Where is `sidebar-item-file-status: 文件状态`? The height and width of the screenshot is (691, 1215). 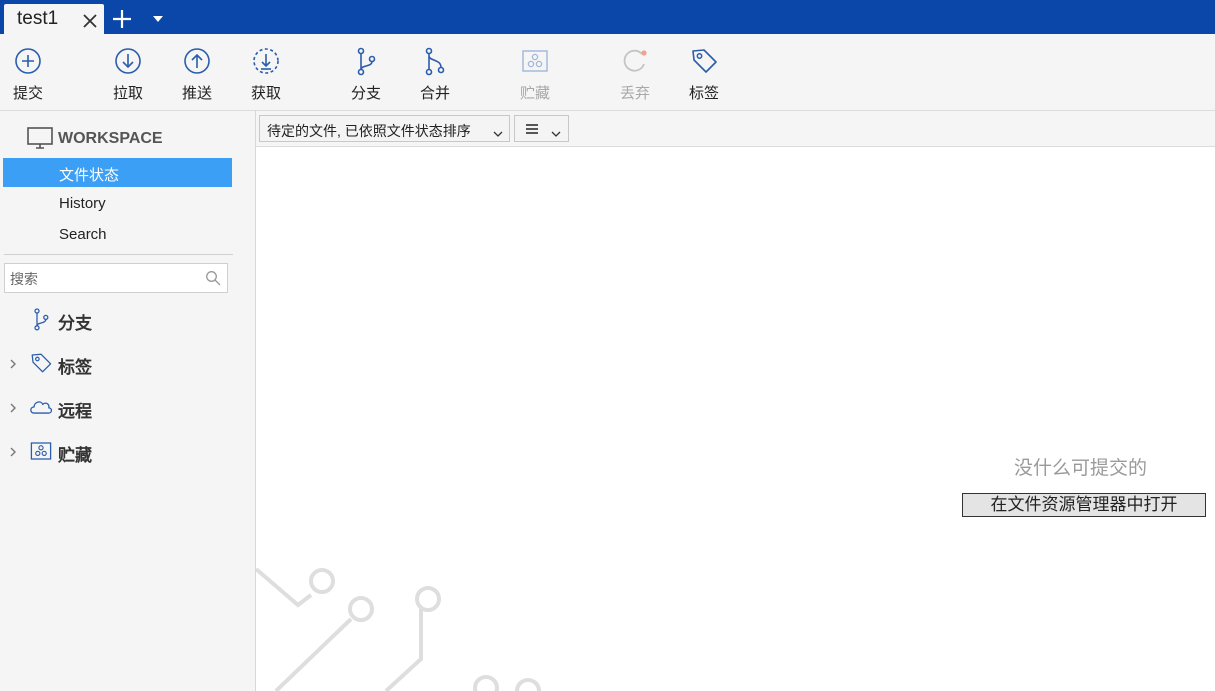
sidebar-item-file-status: 文件状态 is located at coordinates (117, 172).